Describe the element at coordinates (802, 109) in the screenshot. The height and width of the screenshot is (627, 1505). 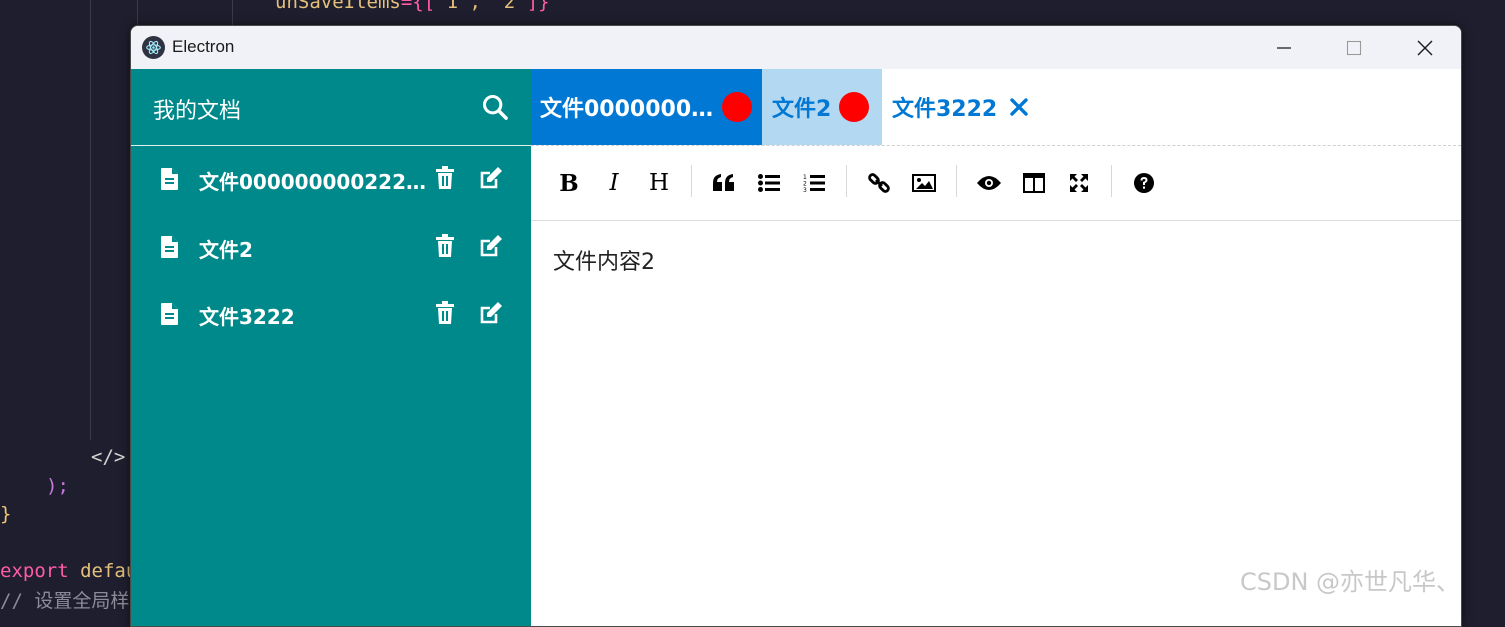
I see `tab-label: 文件2` at that location.